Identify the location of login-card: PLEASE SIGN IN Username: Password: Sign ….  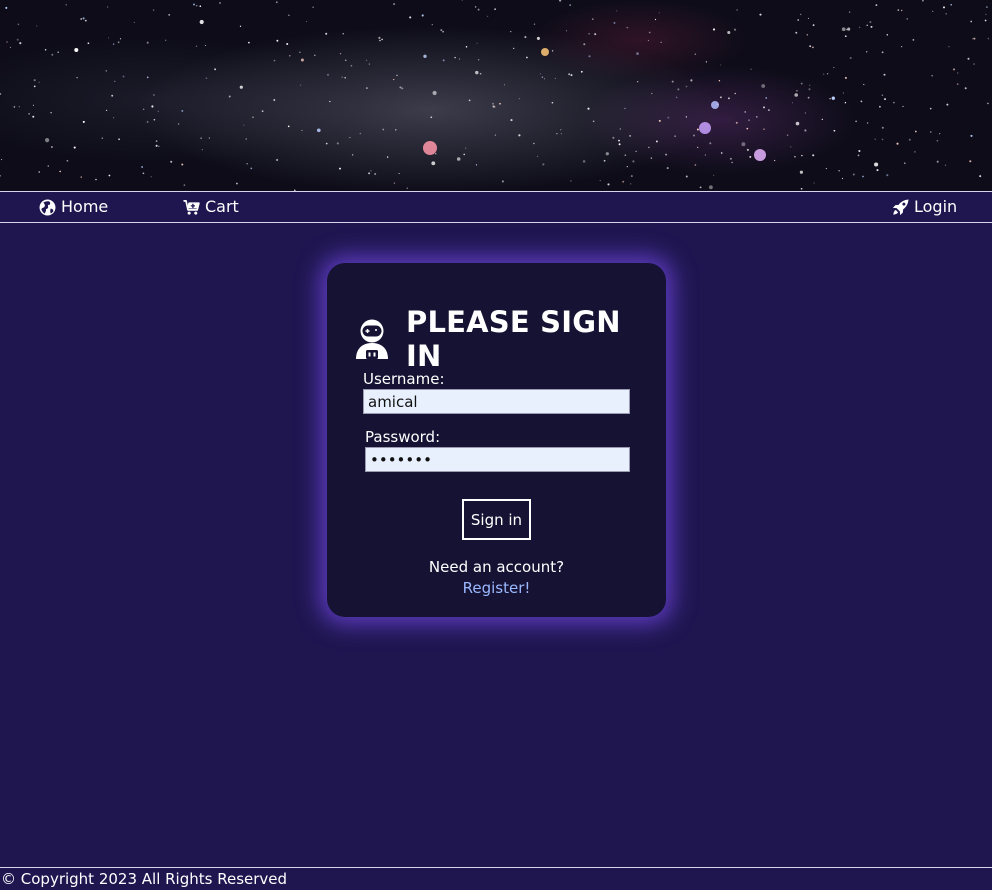
(496, 440).